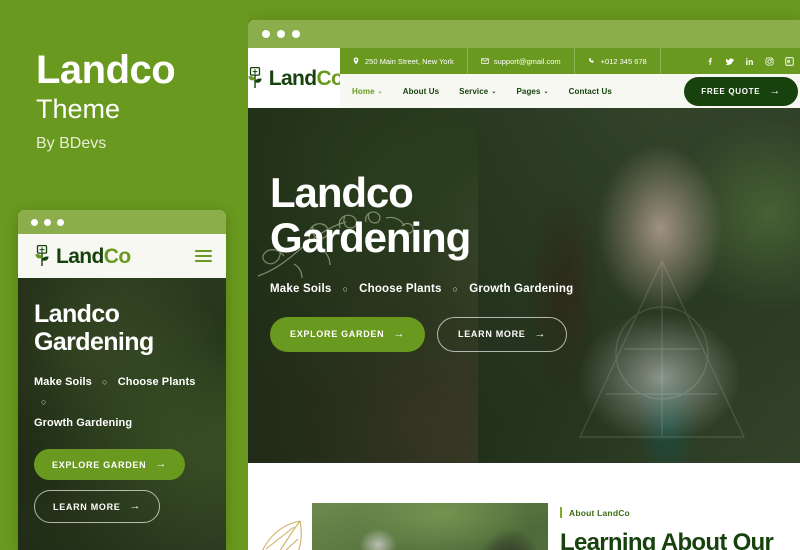 The width and height of the screenshot is (800, 550). I want to click on nav-item-contact-us-label: Contact Us, so click(590, 91).